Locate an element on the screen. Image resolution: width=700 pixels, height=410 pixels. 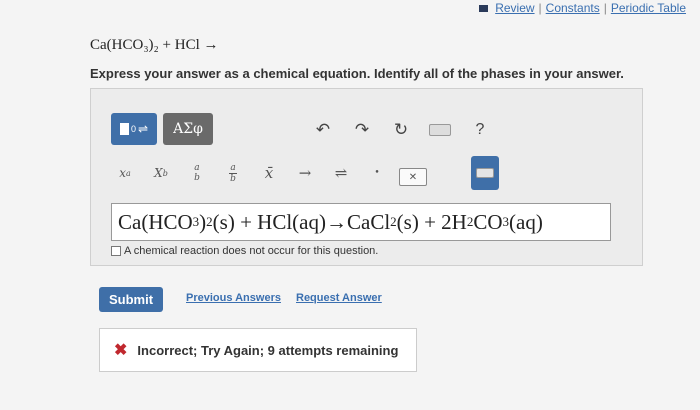
template-keys: xa Xb ab ab x̄ → ⇌ • ✕ is located at coordinates (366, 173).